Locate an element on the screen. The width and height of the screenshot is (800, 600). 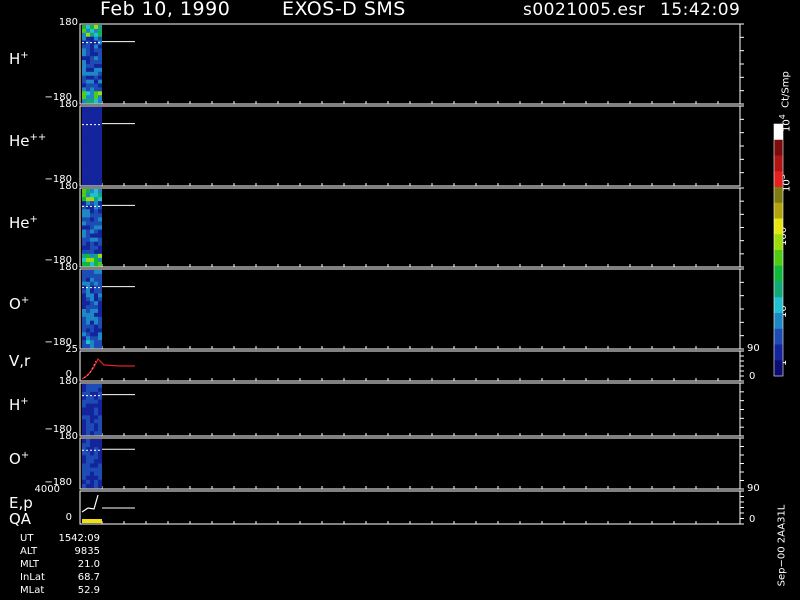
ephemeris-value: 68.7 is located at coordinates (88, 577).